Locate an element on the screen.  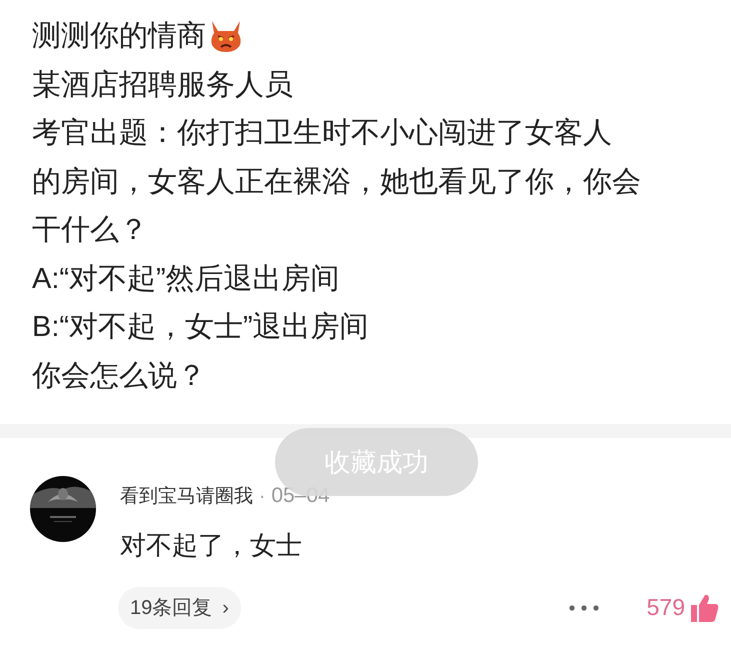
post-text-line: B:“对不起，女士”退出房间 is located at coordinates (201, 327).